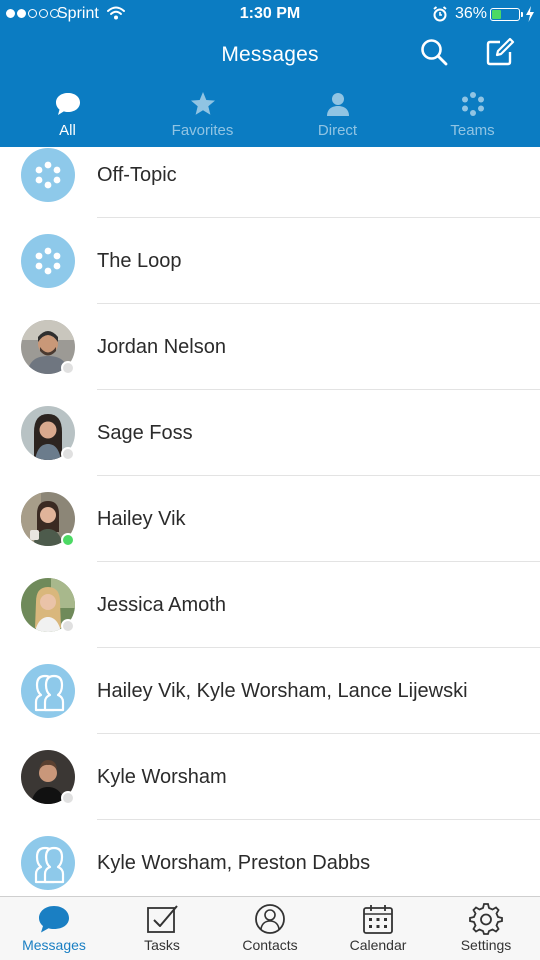 Image resolution: width=540 pixels, height=960 pixels. I want to click on conversation-row-kyle-worsham: Kyle Worsham, so click(270, 777).